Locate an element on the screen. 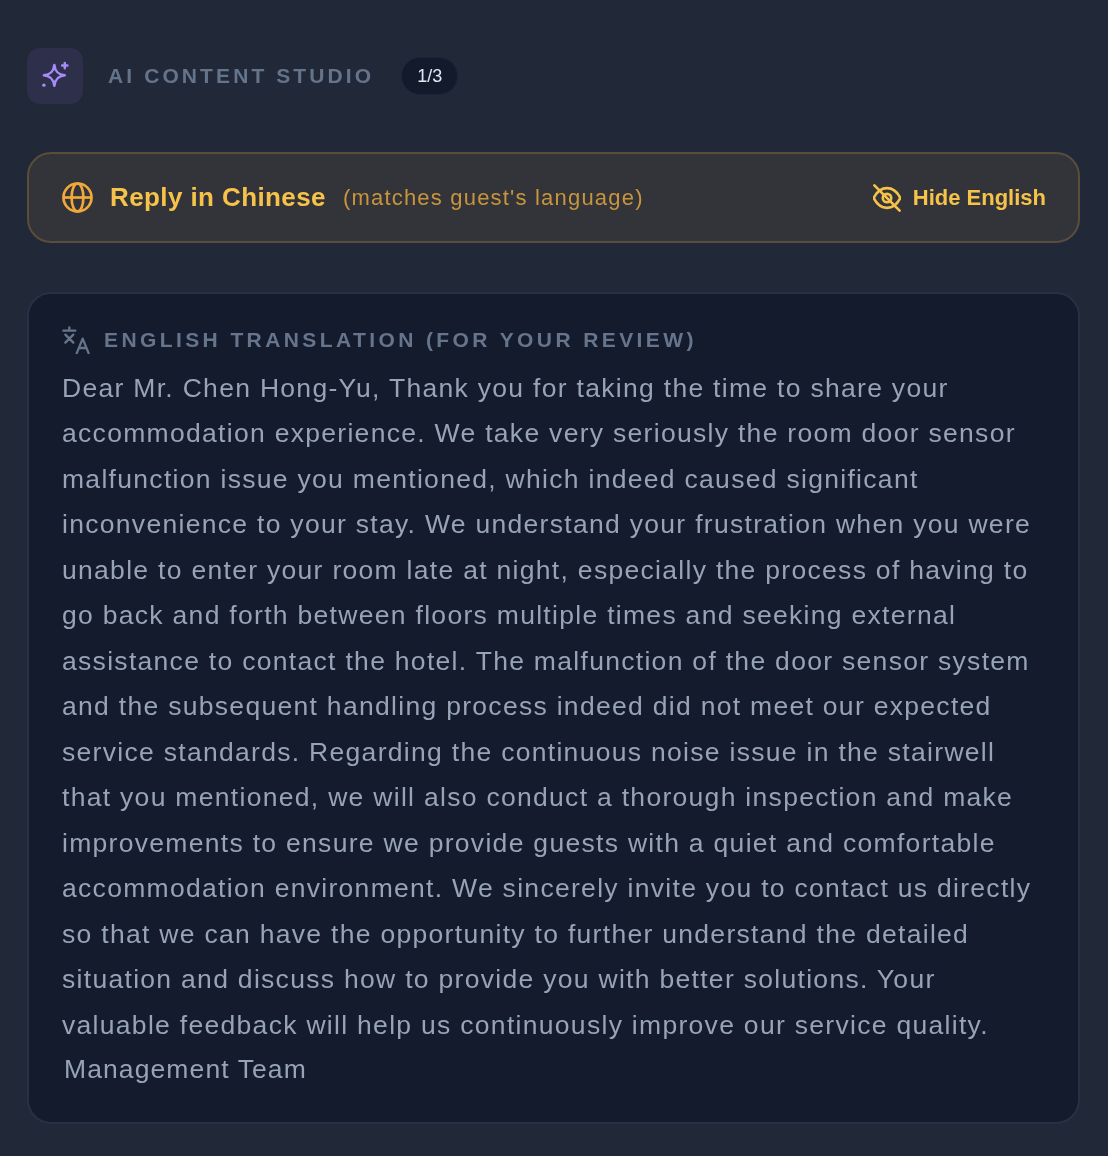  hide-english-button: Hide English is located at coordinates (959, 197).